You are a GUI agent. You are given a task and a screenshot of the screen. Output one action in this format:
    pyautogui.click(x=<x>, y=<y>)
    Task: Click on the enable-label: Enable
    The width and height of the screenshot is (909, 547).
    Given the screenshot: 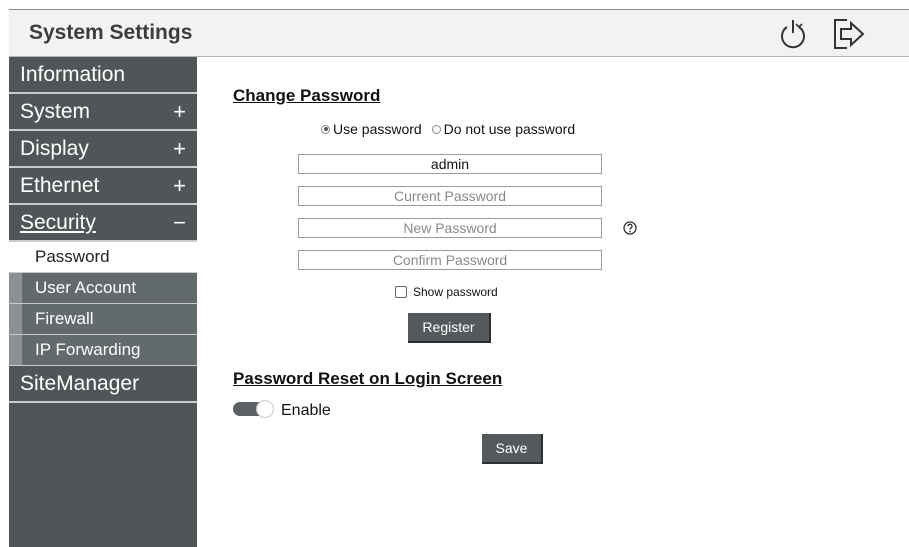 What is the action you would take?
    pyautogui.click(x=306, y=410)
    